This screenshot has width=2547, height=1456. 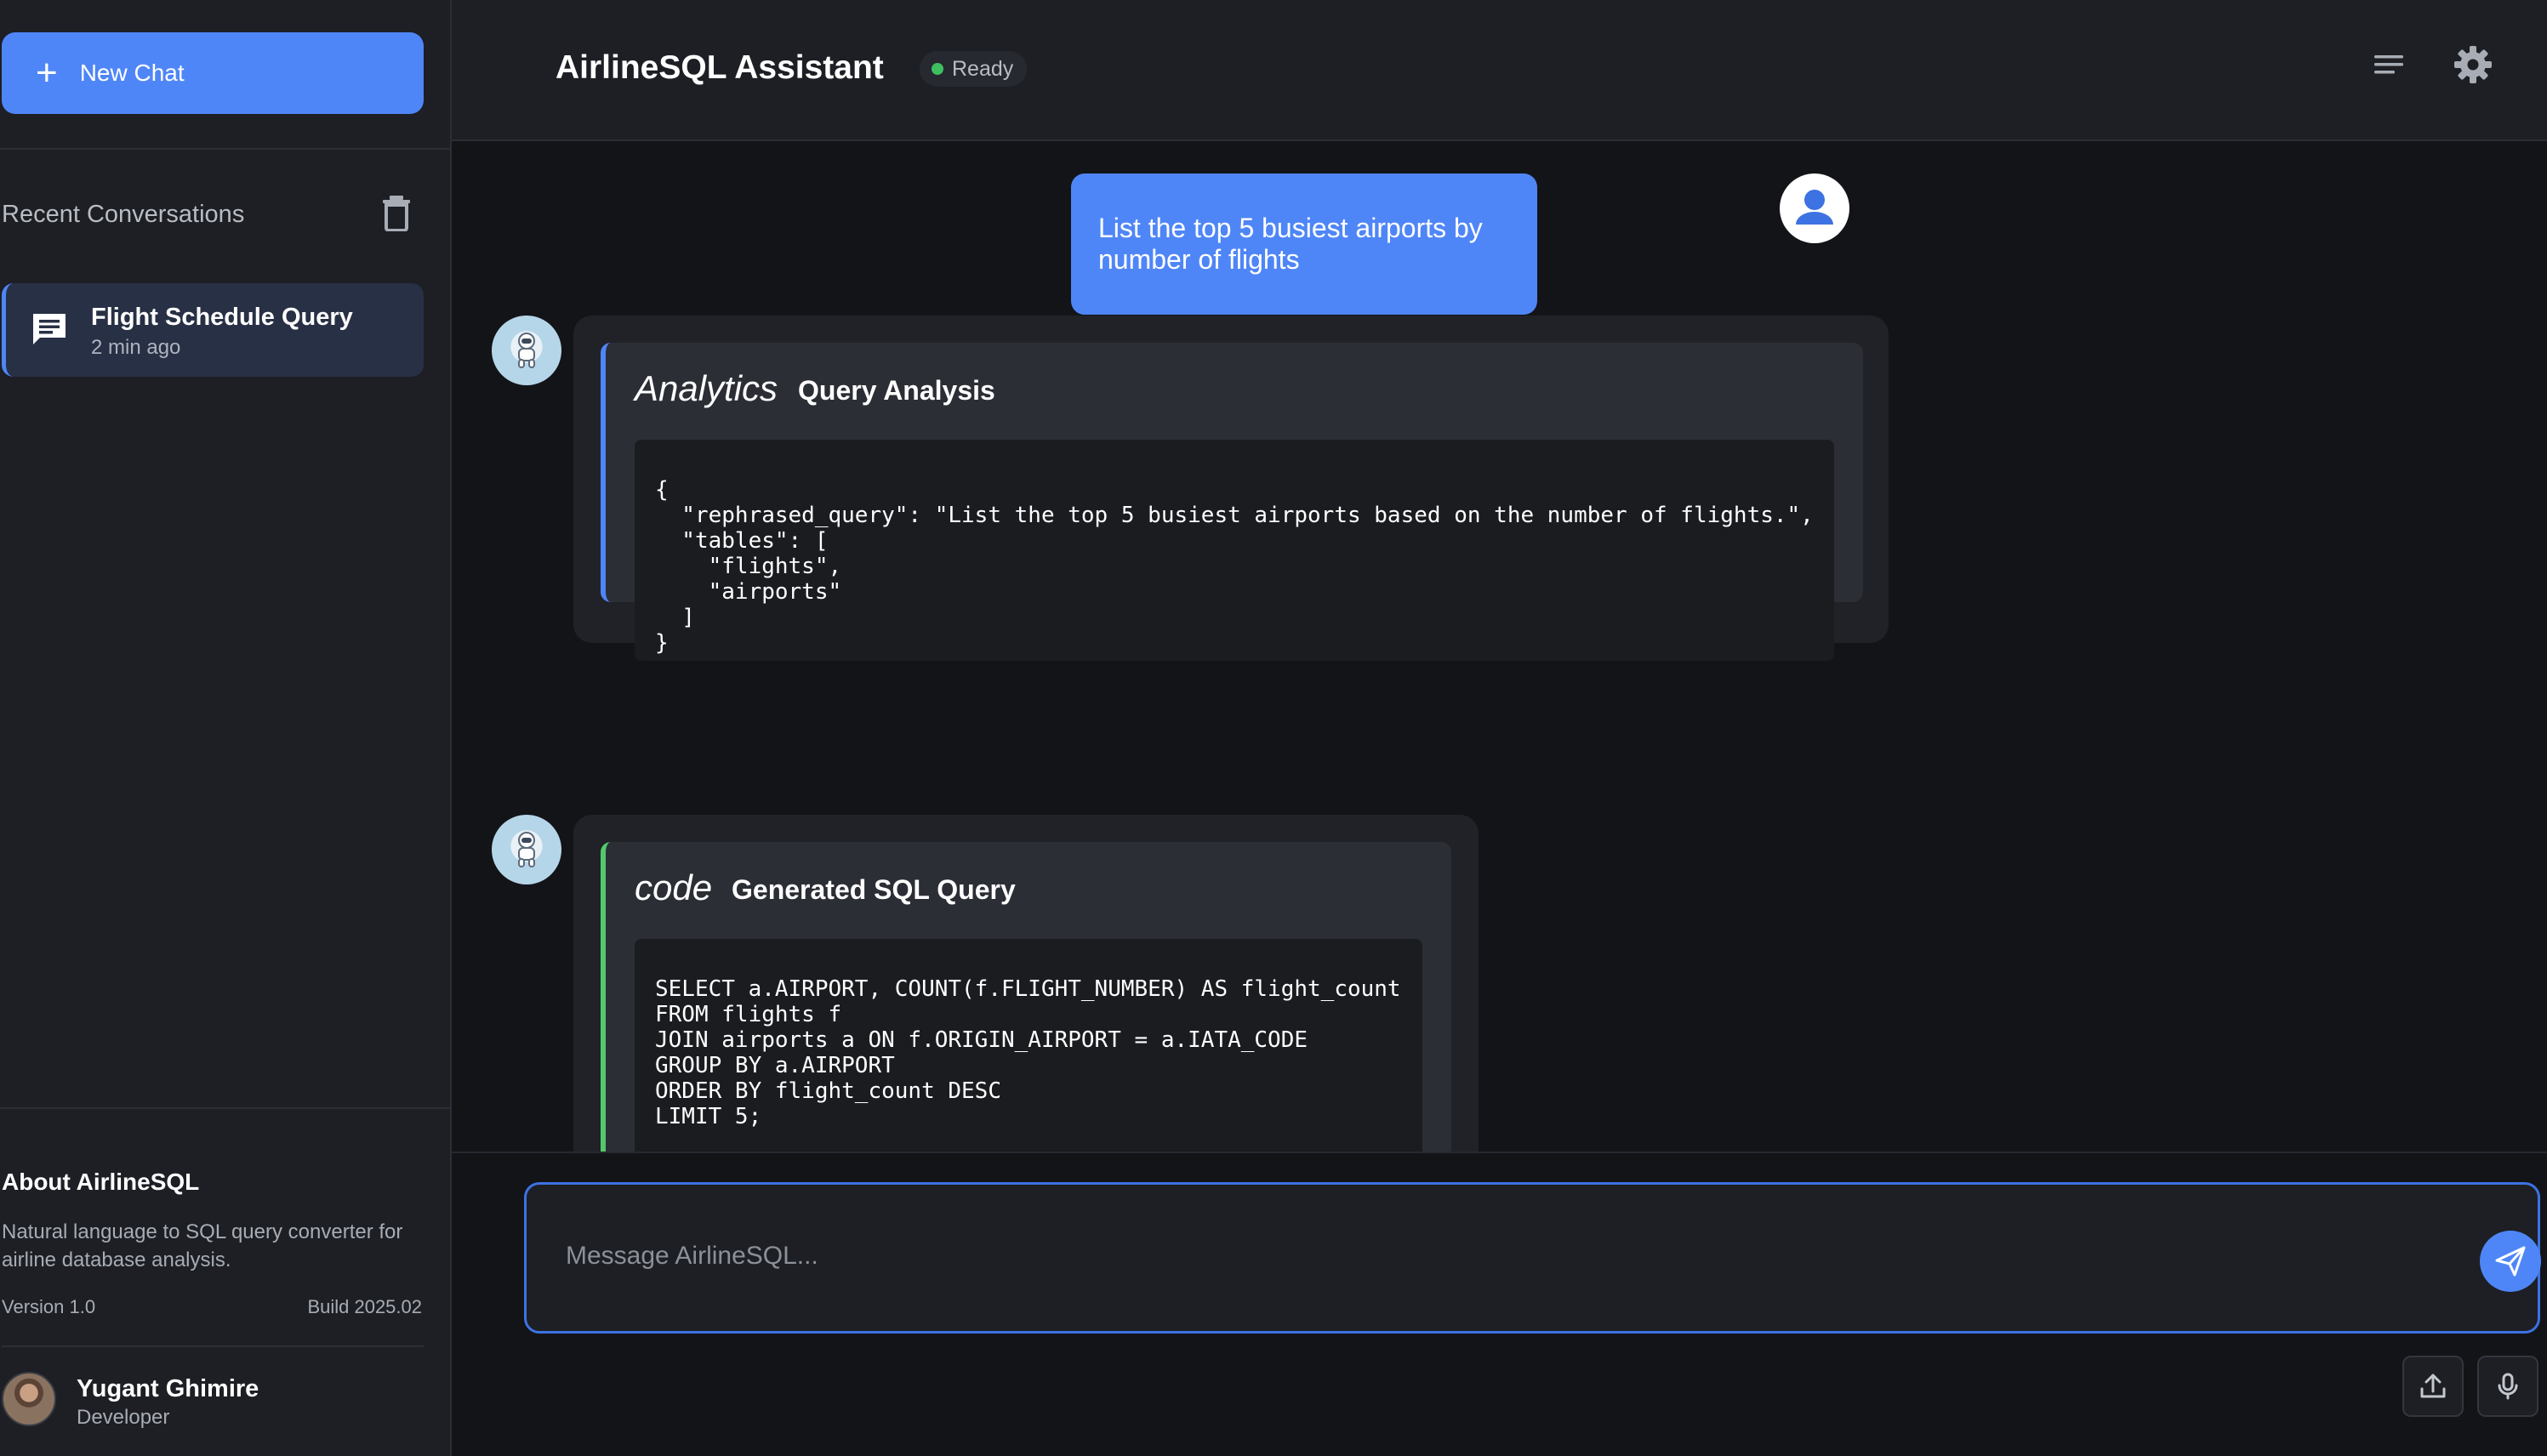 I want to click on microphone-icon, so click(x=2508, y=1386).